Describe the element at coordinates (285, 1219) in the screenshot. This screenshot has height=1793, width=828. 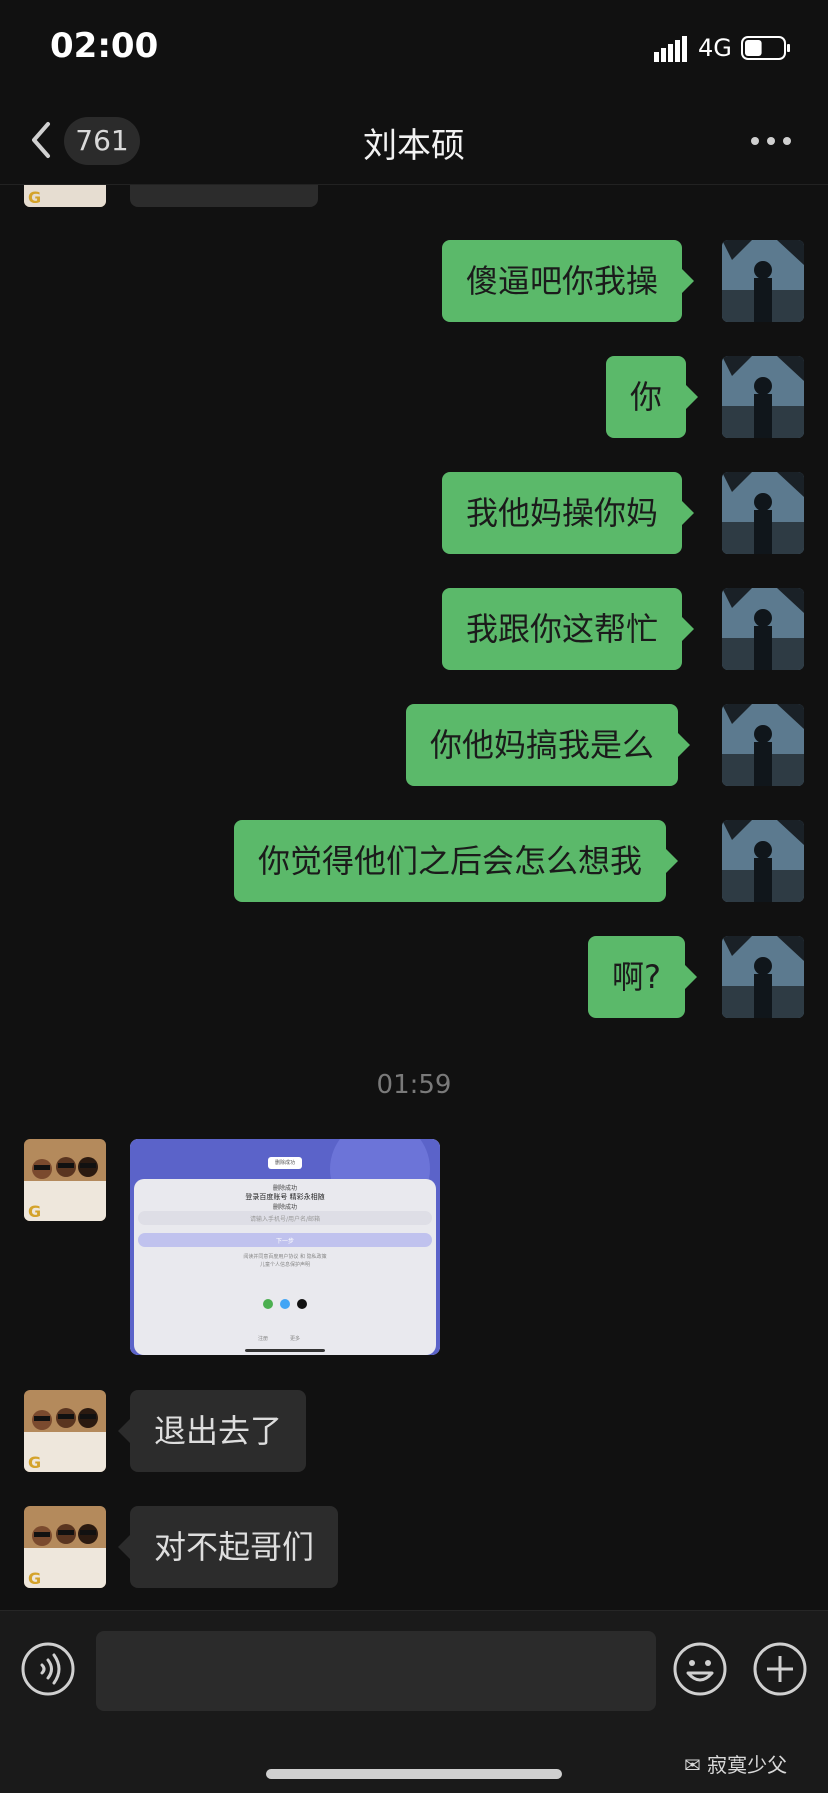
I see `screenshot-field: 请输入手机号/用户名/邮箱` at that location.